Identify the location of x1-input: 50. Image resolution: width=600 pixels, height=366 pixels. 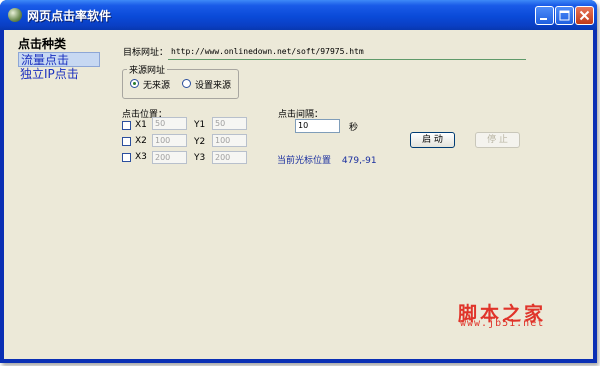
(169, 123).